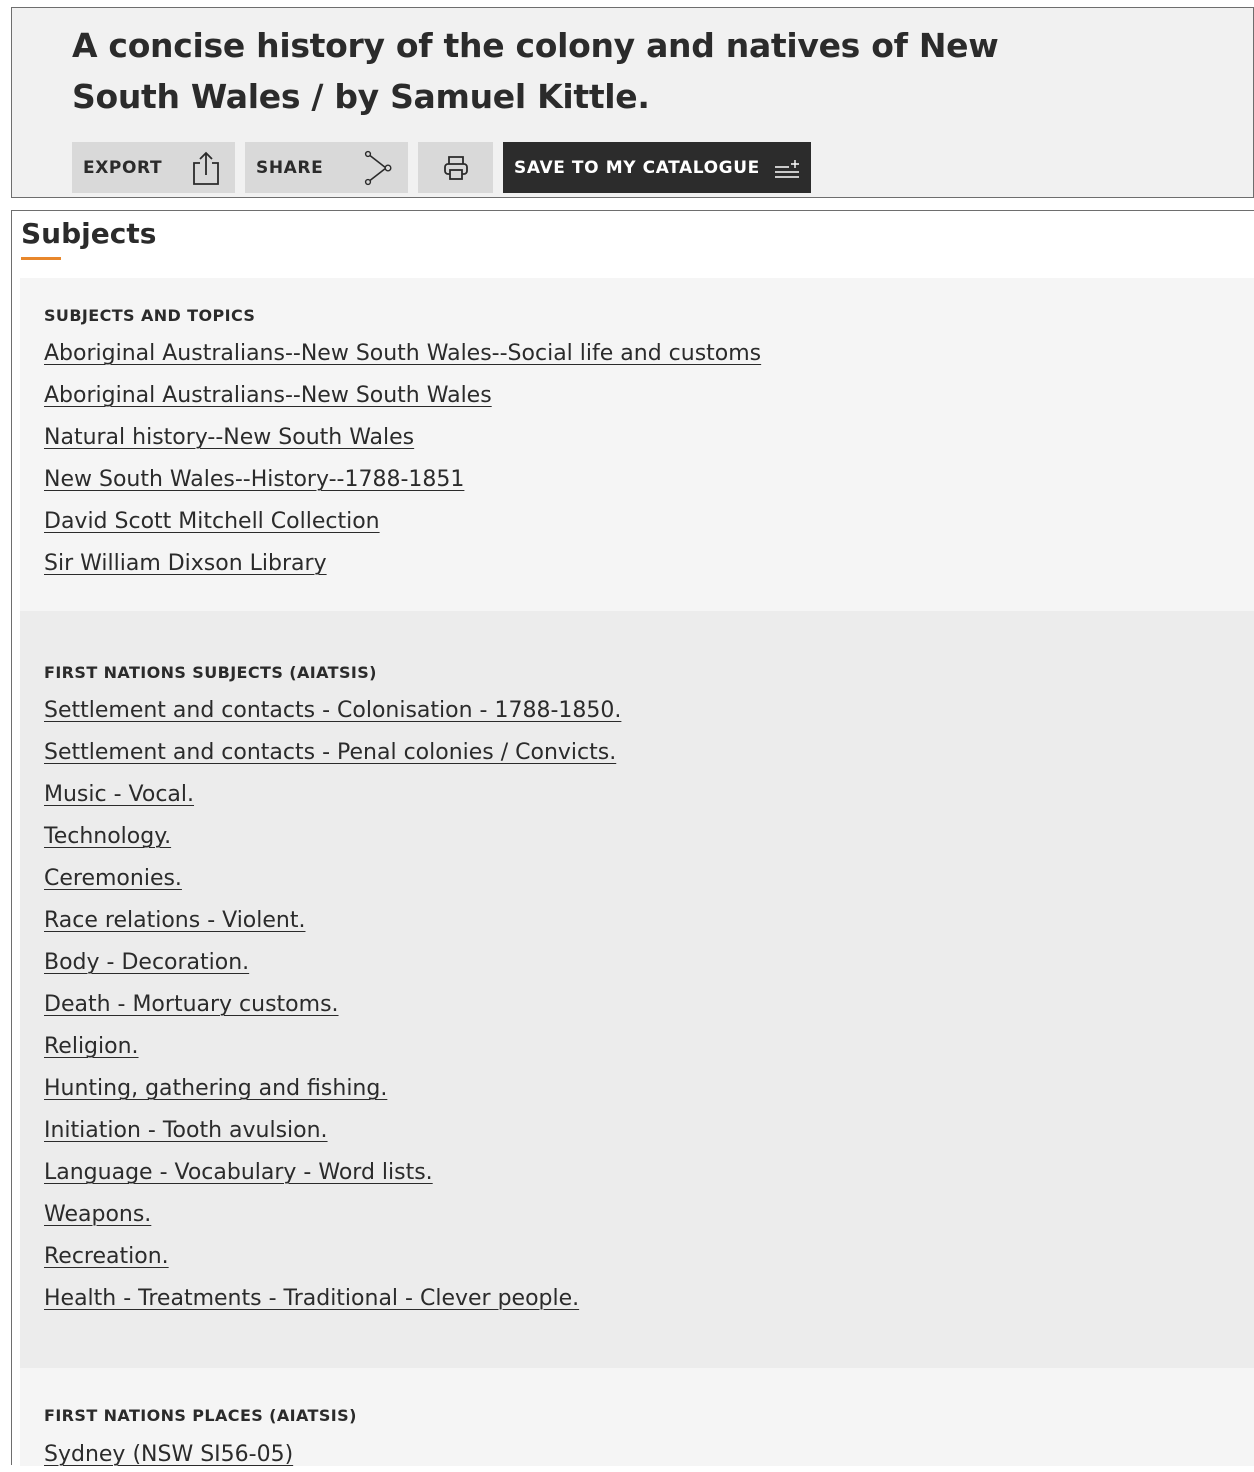  I want to click on group-label: FIRST NATIONS PLACES (AIATSIS), so click(200, 1415).